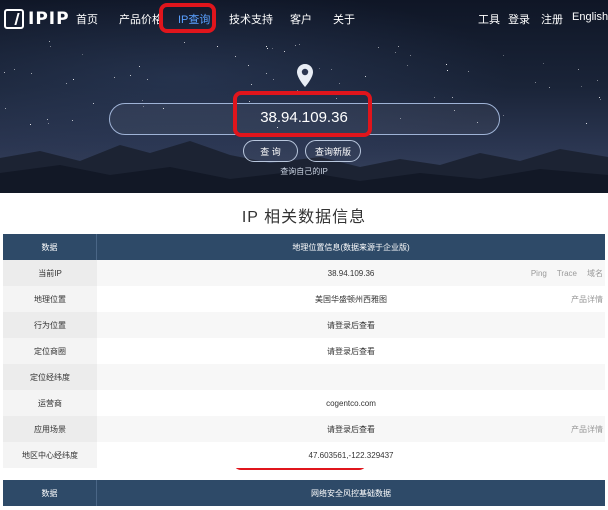 This screenshot has height=510, width=608. I want to click on row-value-cell: 请登录后查看, so click(351, 351).